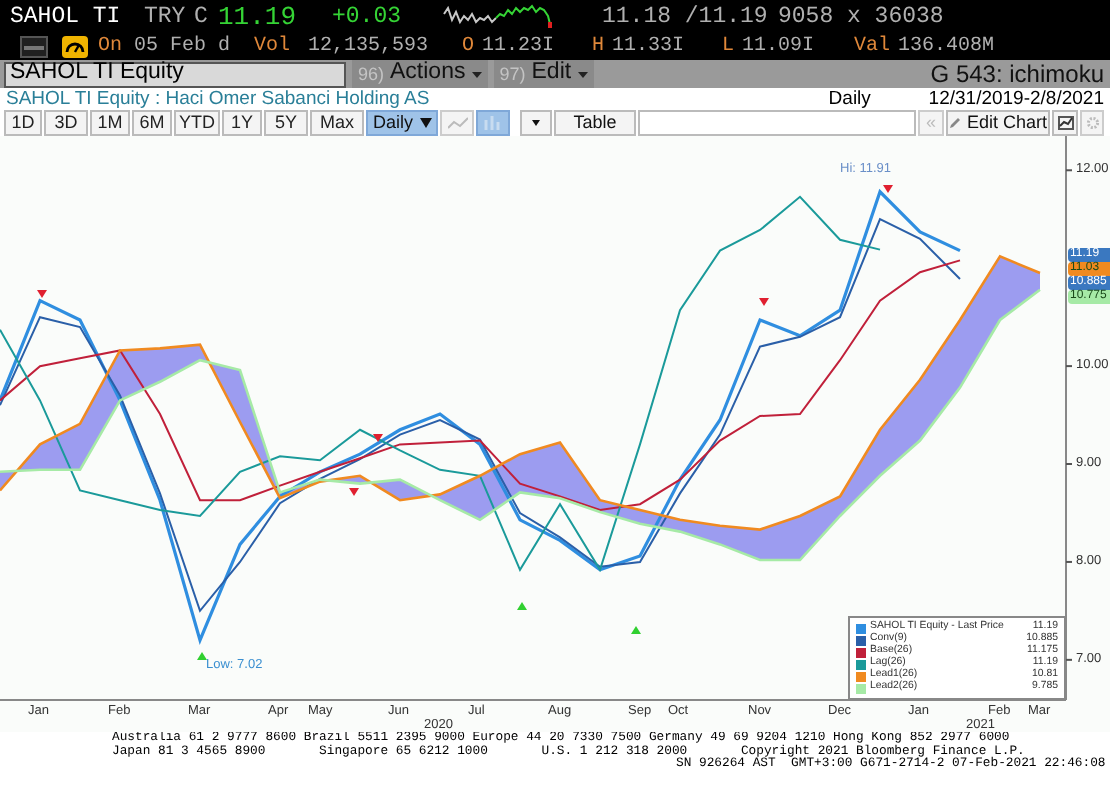 This screenshot has width=1110, height=800. I want to click on stat-value: 11.33I, so click(649, 47).